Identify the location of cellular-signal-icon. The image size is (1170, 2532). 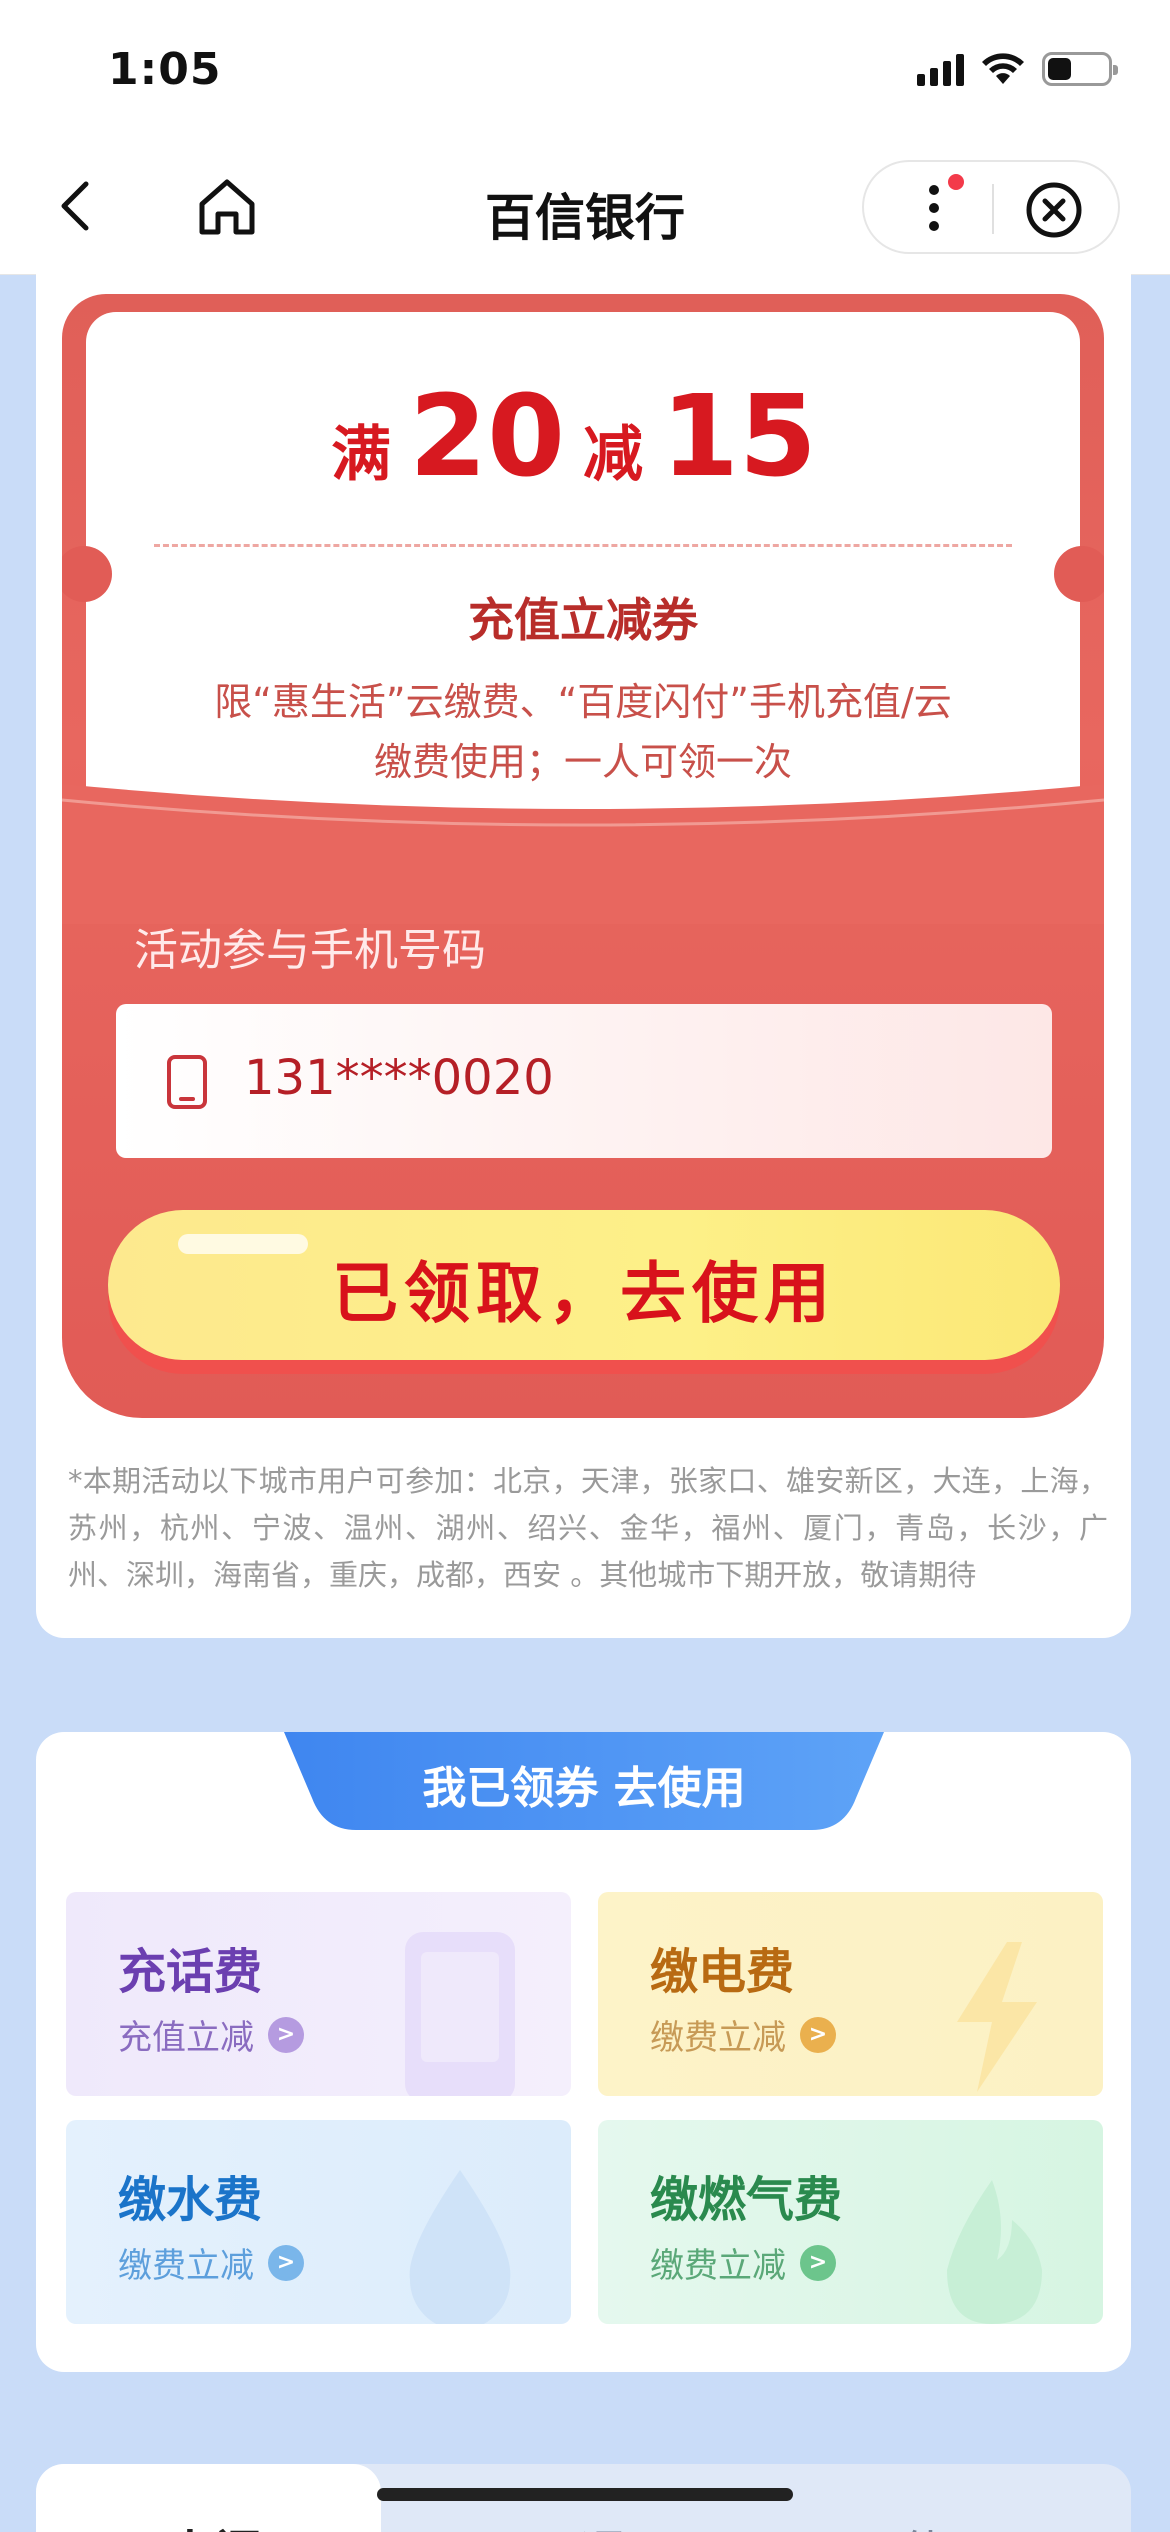
(940, 69).